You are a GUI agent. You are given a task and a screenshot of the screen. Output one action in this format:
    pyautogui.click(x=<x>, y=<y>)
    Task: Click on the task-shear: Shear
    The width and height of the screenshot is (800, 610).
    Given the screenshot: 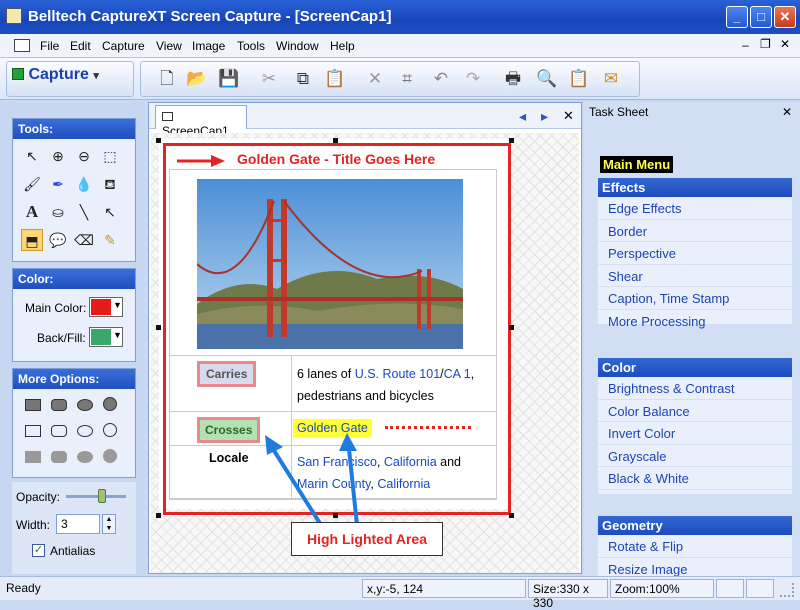 What is the action you would take?
    pyautogui.click(x=695, y=276)
    